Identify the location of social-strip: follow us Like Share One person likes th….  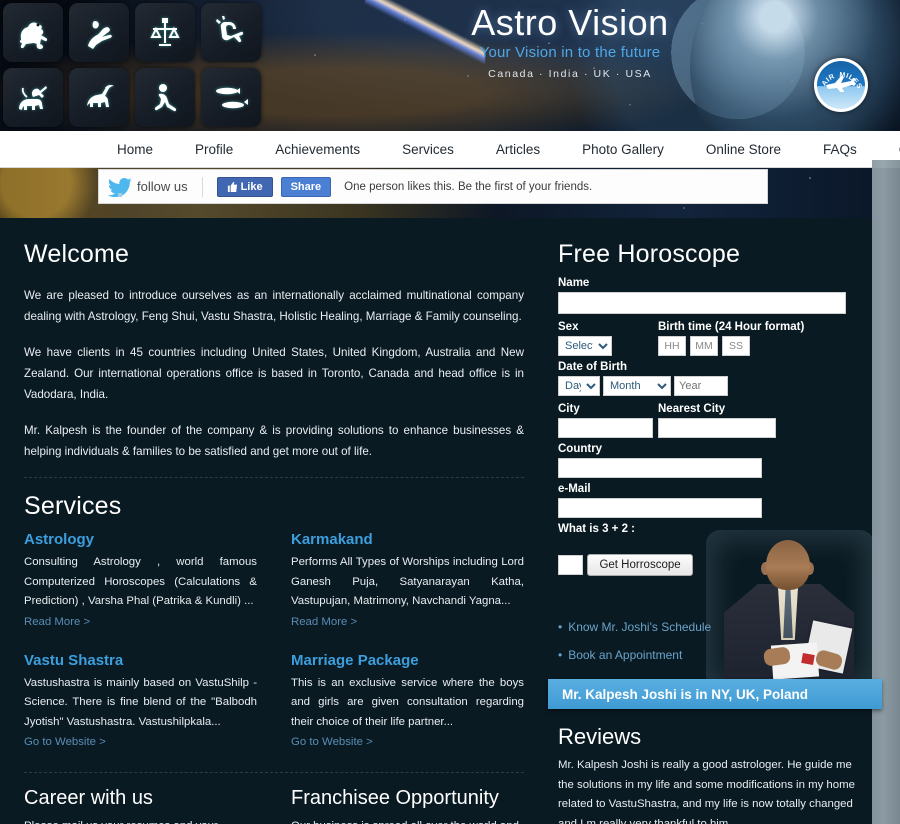
(450, 193).